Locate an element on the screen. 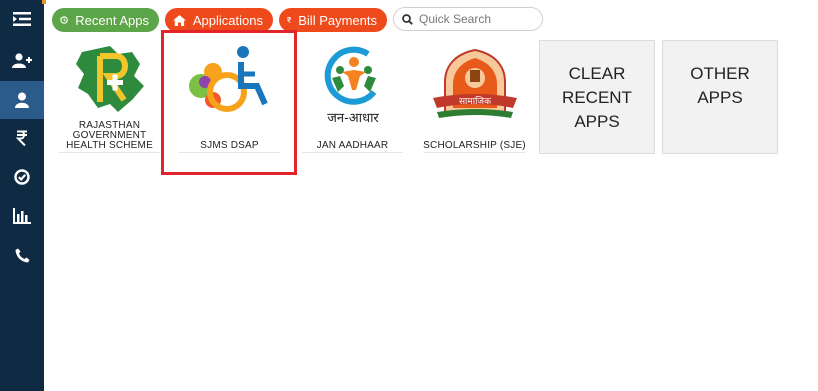 This screenshot has width=818, height=391. selection-highlight is located at coordinates (229, 102).